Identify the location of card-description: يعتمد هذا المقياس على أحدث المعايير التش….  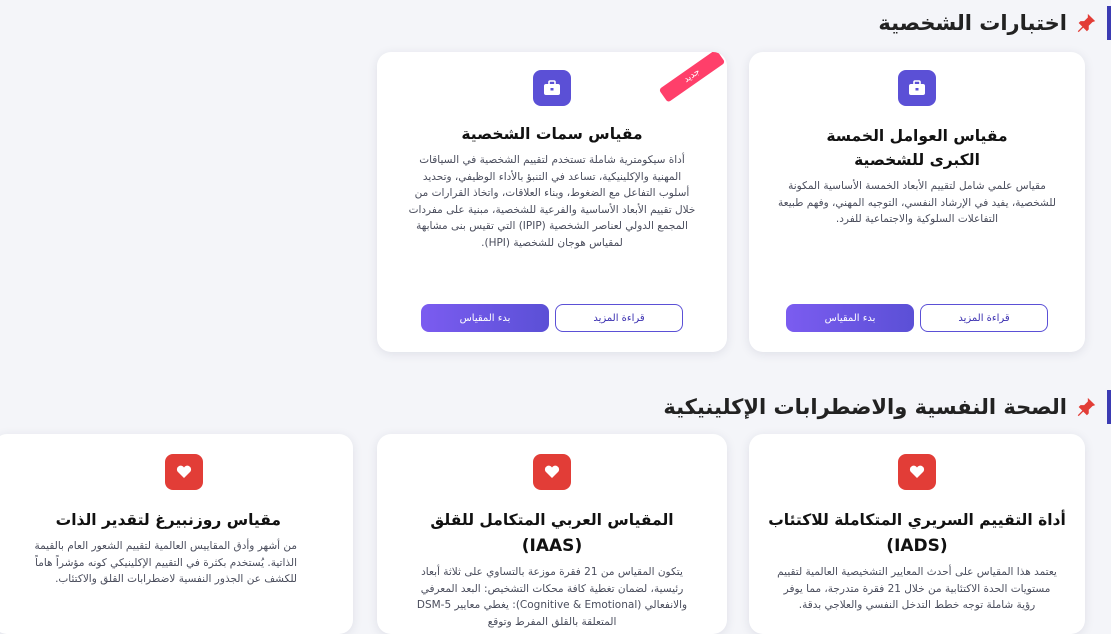
(917, 588).